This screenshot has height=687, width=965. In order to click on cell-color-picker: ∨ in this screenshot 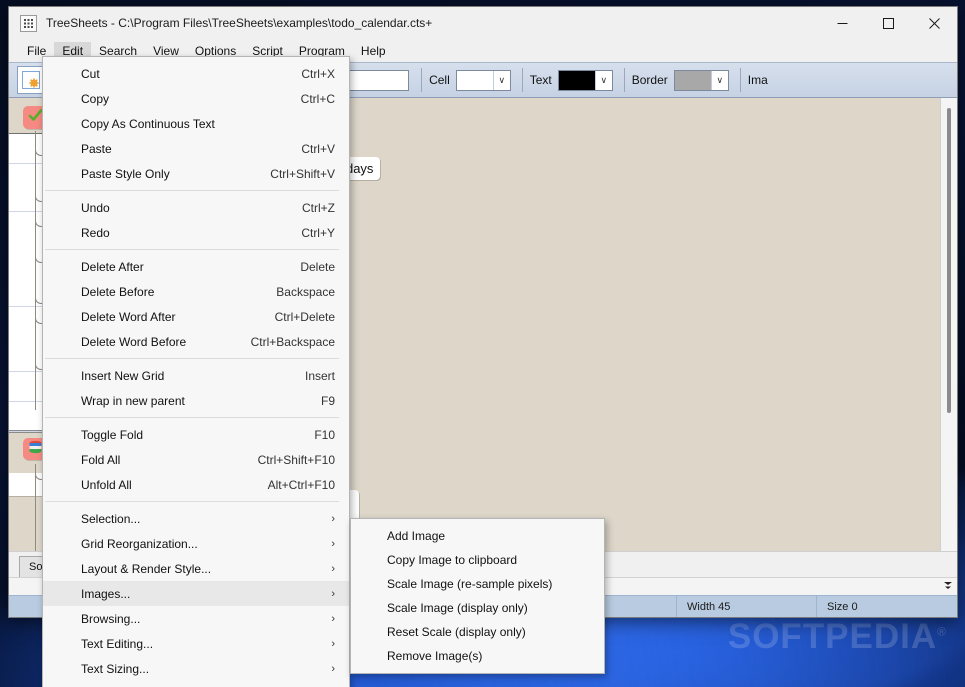, I will do `click(483, 80)`.